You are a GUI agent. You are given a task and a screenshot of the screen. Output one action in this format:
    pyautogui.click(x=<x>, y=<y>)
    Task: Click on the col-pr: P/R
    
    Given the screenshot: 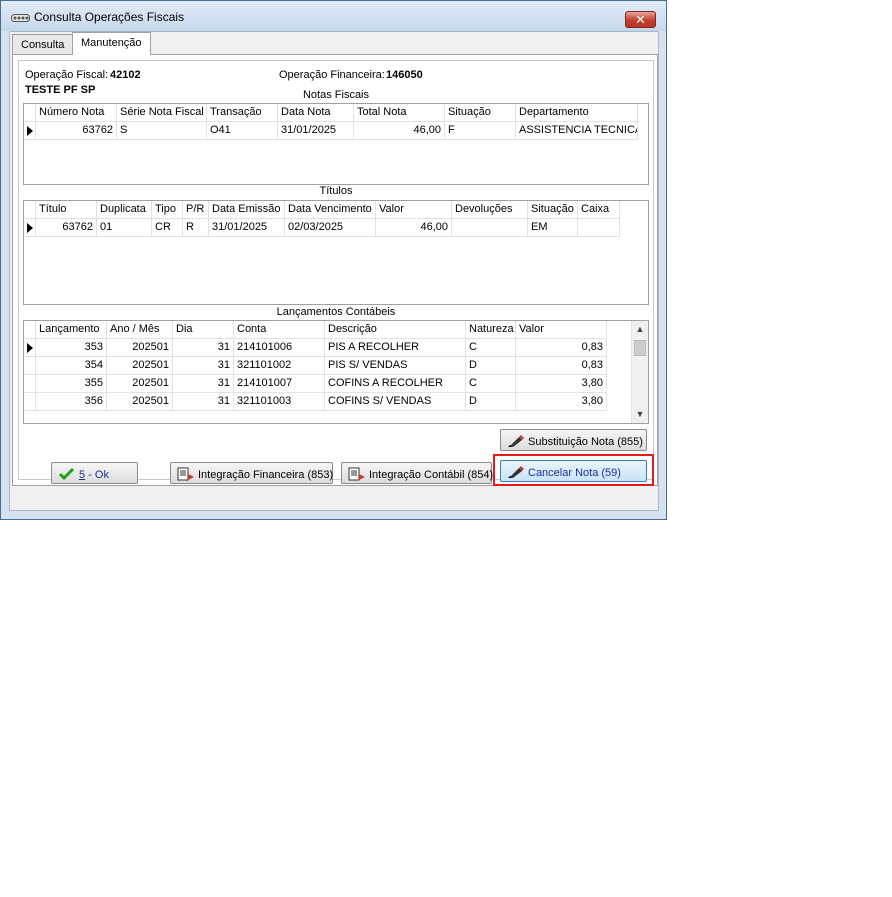 What is the action you would take?
    pyautogui.click(x=196, y=210)
    